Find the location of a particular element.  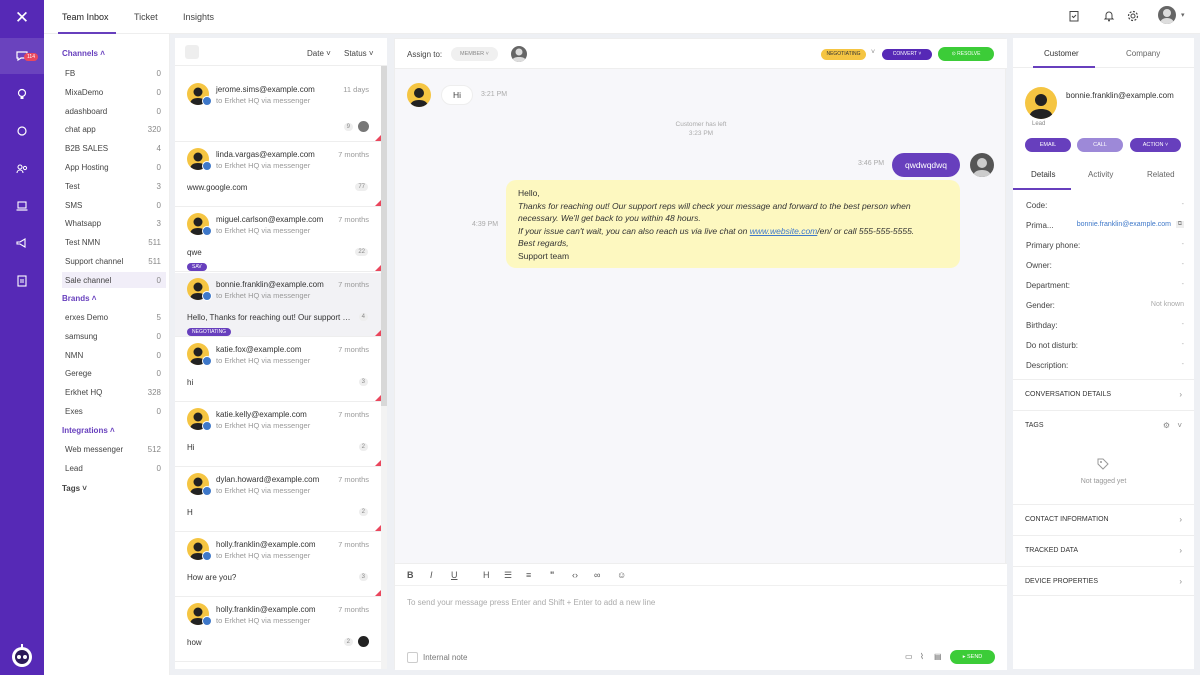

nav-inbox: 114 is located at coordinates (22, 56).